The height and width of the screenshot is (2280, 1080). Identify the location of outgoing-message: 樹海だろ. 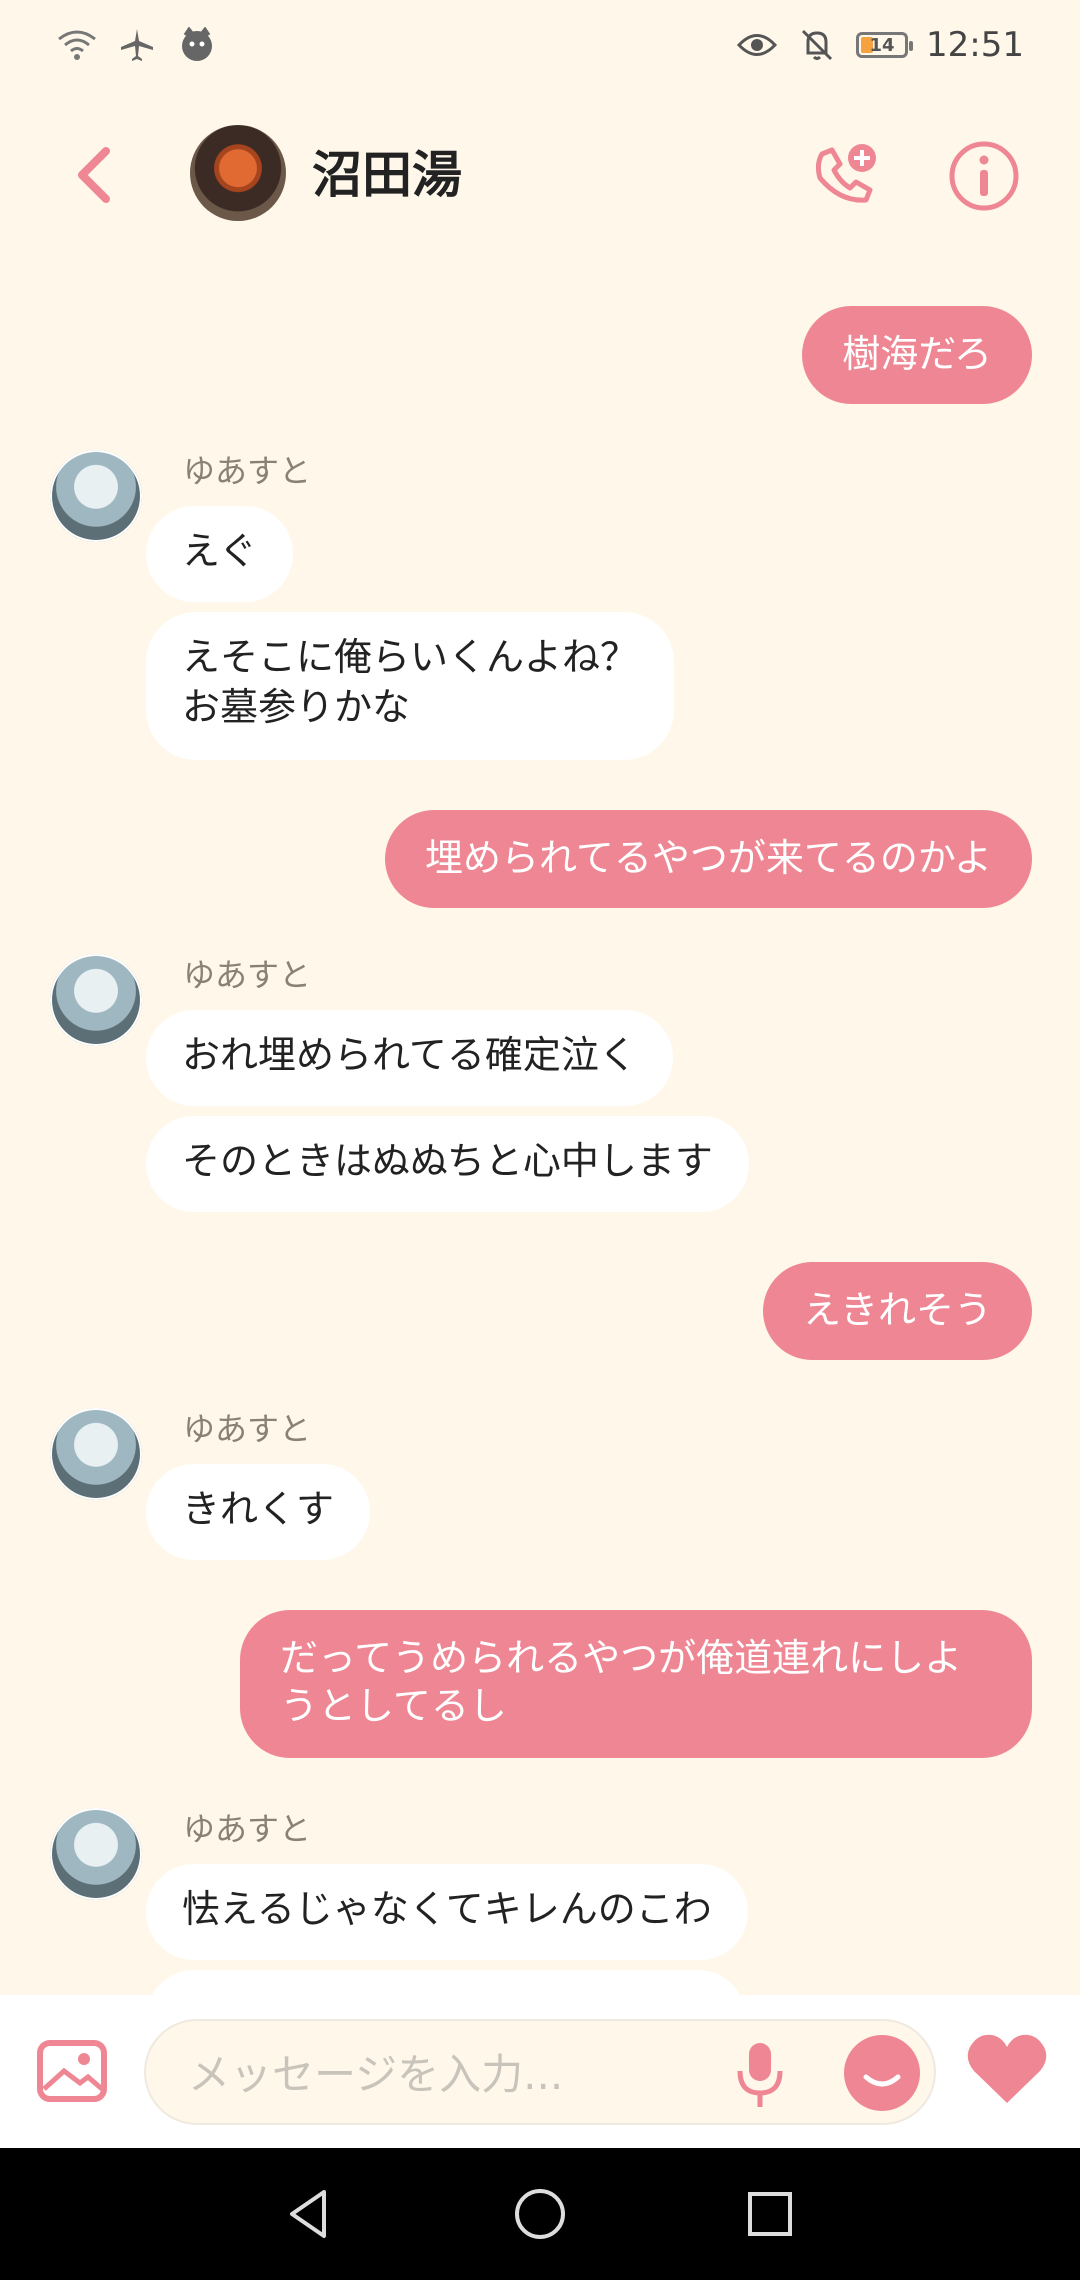
(917, 355).